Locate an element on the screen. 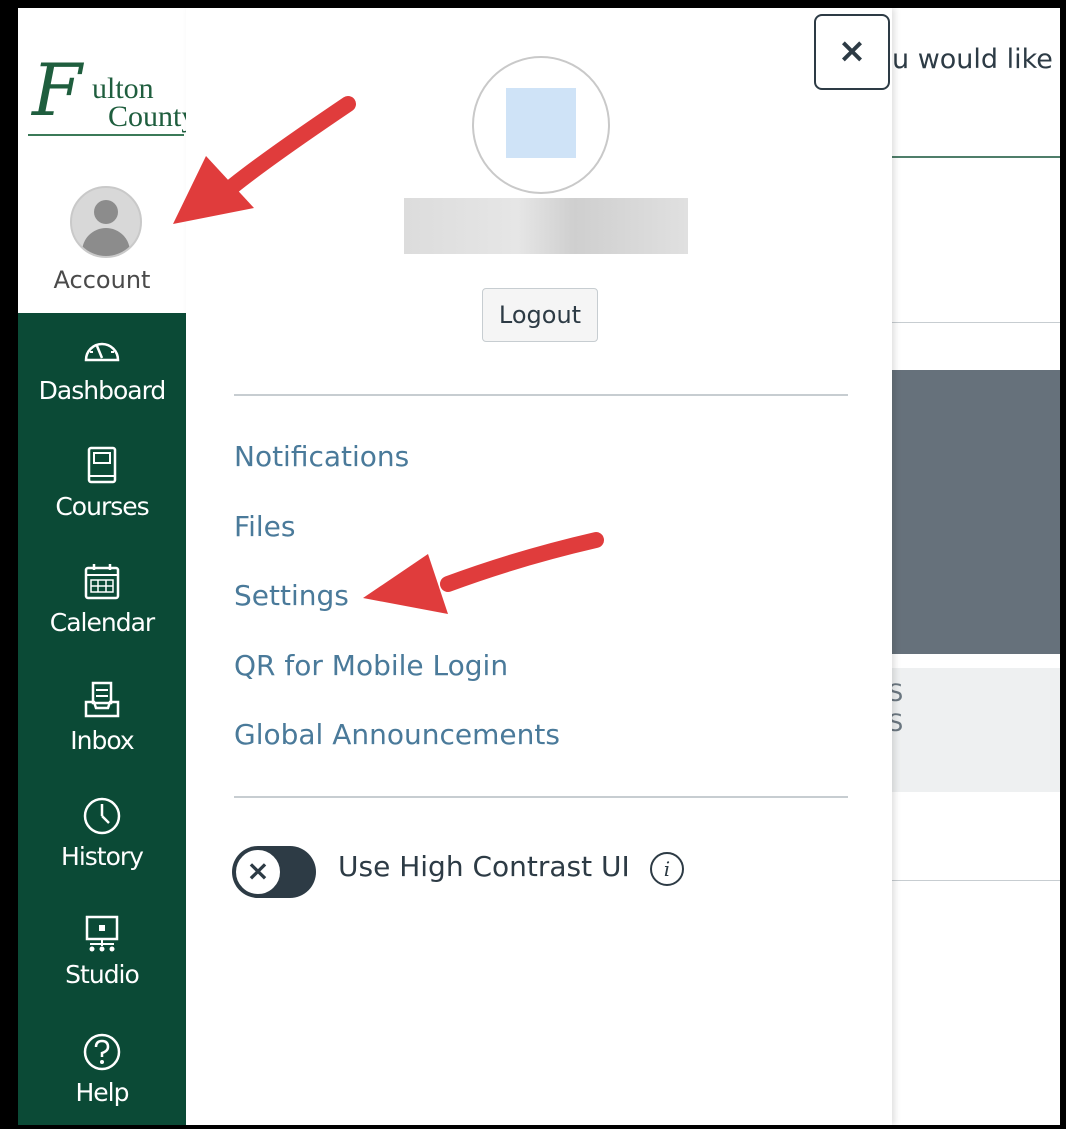 Image resolution: width=1066 pixels, height=1129 pixels. profile-avatar is located at coordinates (541, 125).